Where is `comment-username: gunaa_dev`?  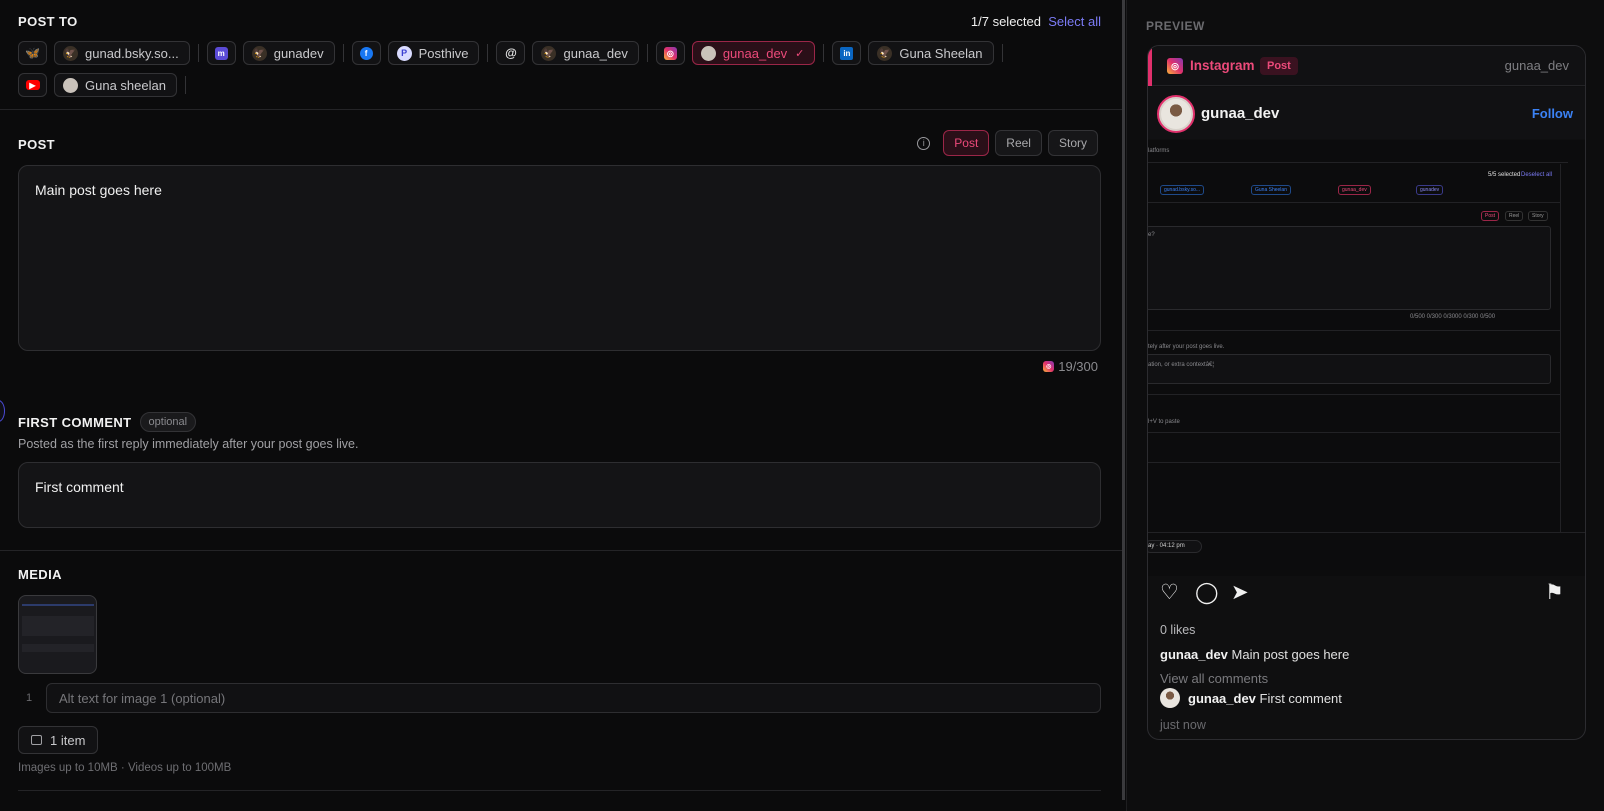
comment-username: gunaa_dev is located at coordinates (1222, 698).